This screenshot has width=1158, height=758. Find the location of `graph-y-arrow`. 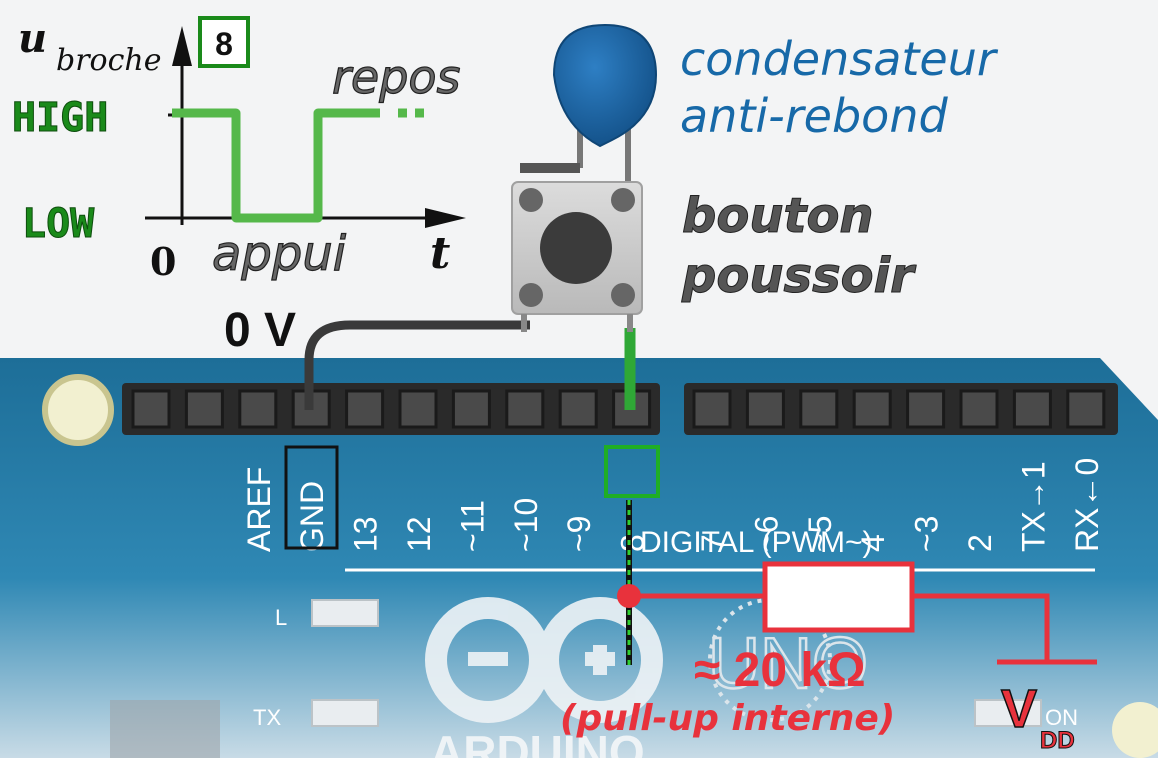

graph-y-arrow is located at coordinates (182, 46).